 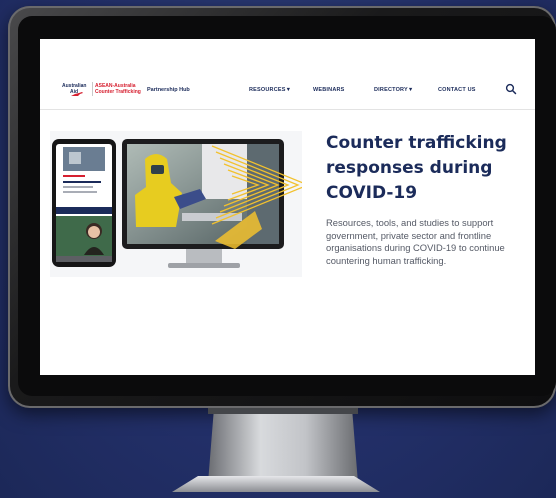 What do you see at coordinates (92, 89) in the screenshot?
I see `logo-divider` at bounding box center [92, 89].